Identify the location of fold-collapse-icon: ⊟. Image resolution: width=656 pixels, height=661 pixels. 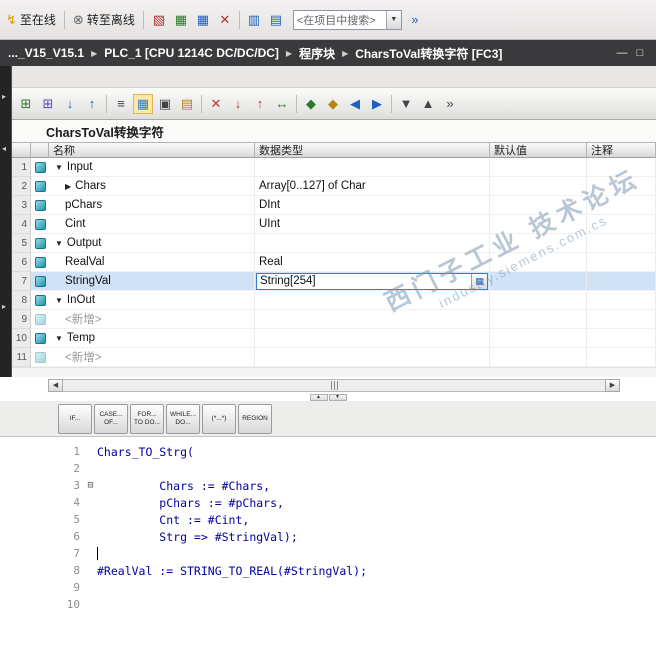
(90, 485).